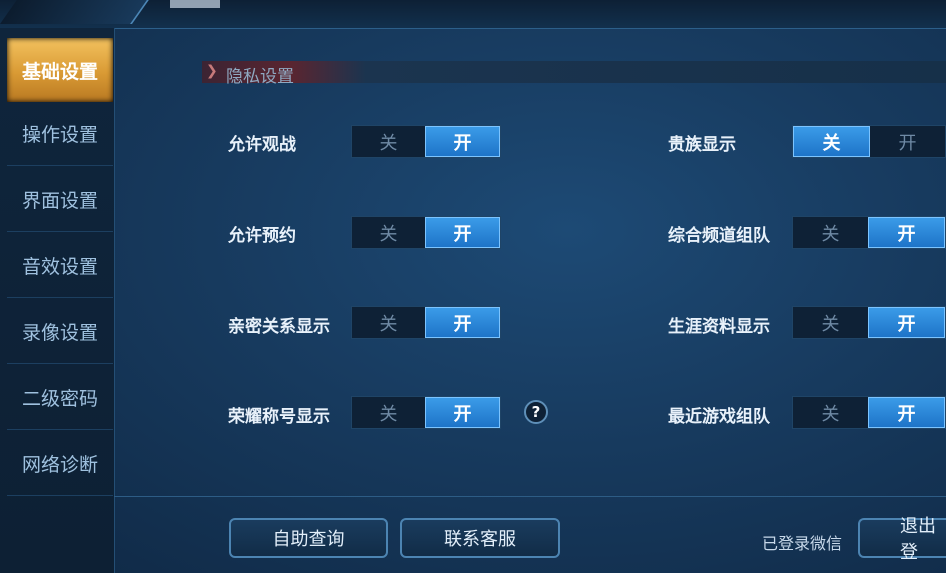  Describe the element at coordinates (60, 70) in the screenshot. I see `sidebar-item-basic: 基础设置` at that location.